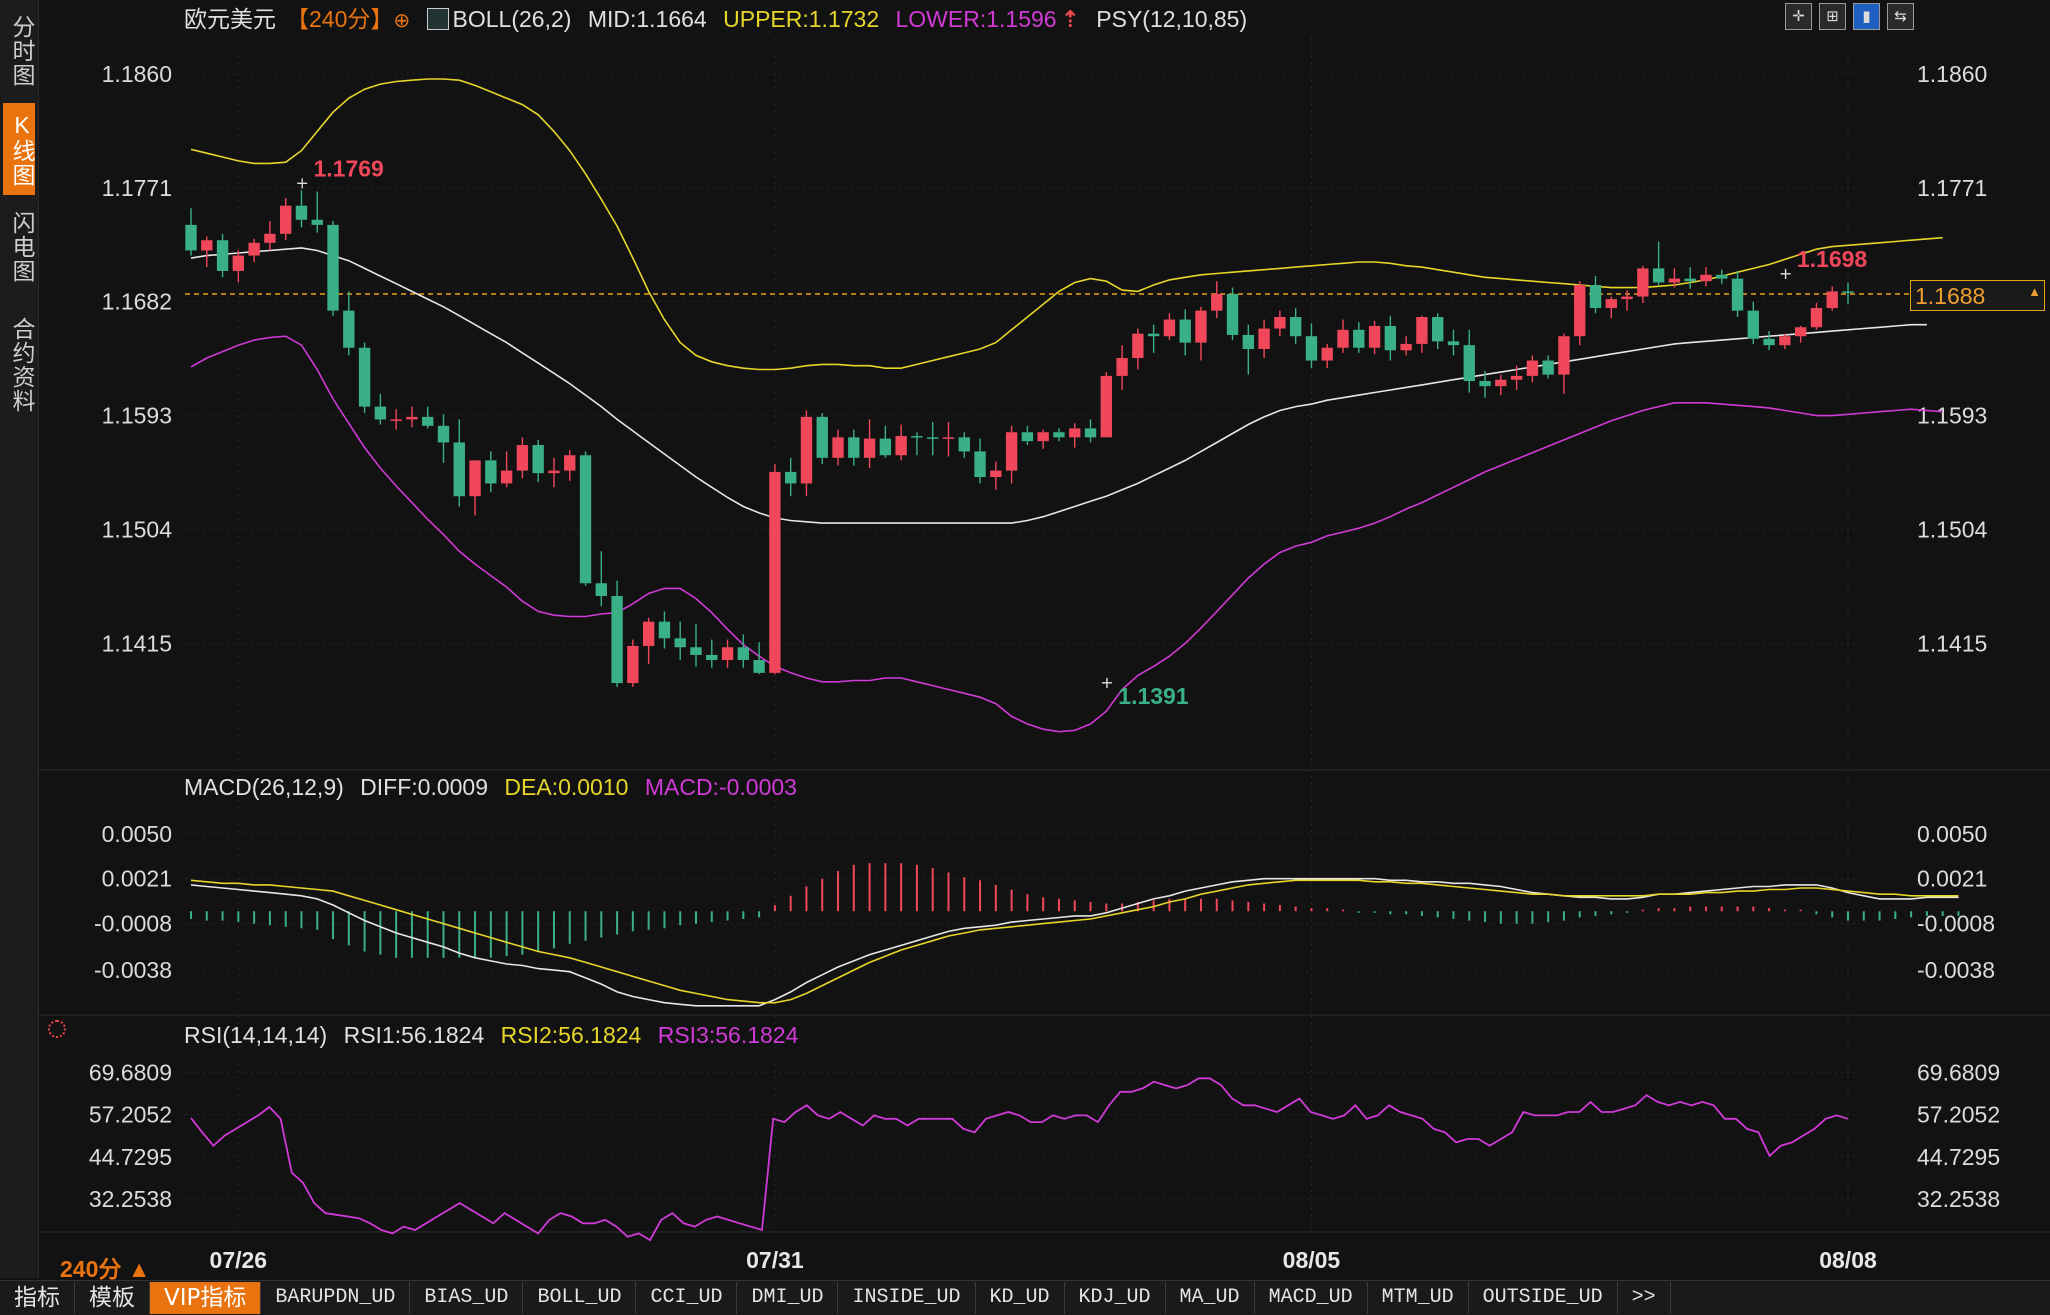  What do you see at coordinates (137, 416) in the screenshot?
I see `y-tick-label-left: 1.1593` at bounding box center [137, 416].